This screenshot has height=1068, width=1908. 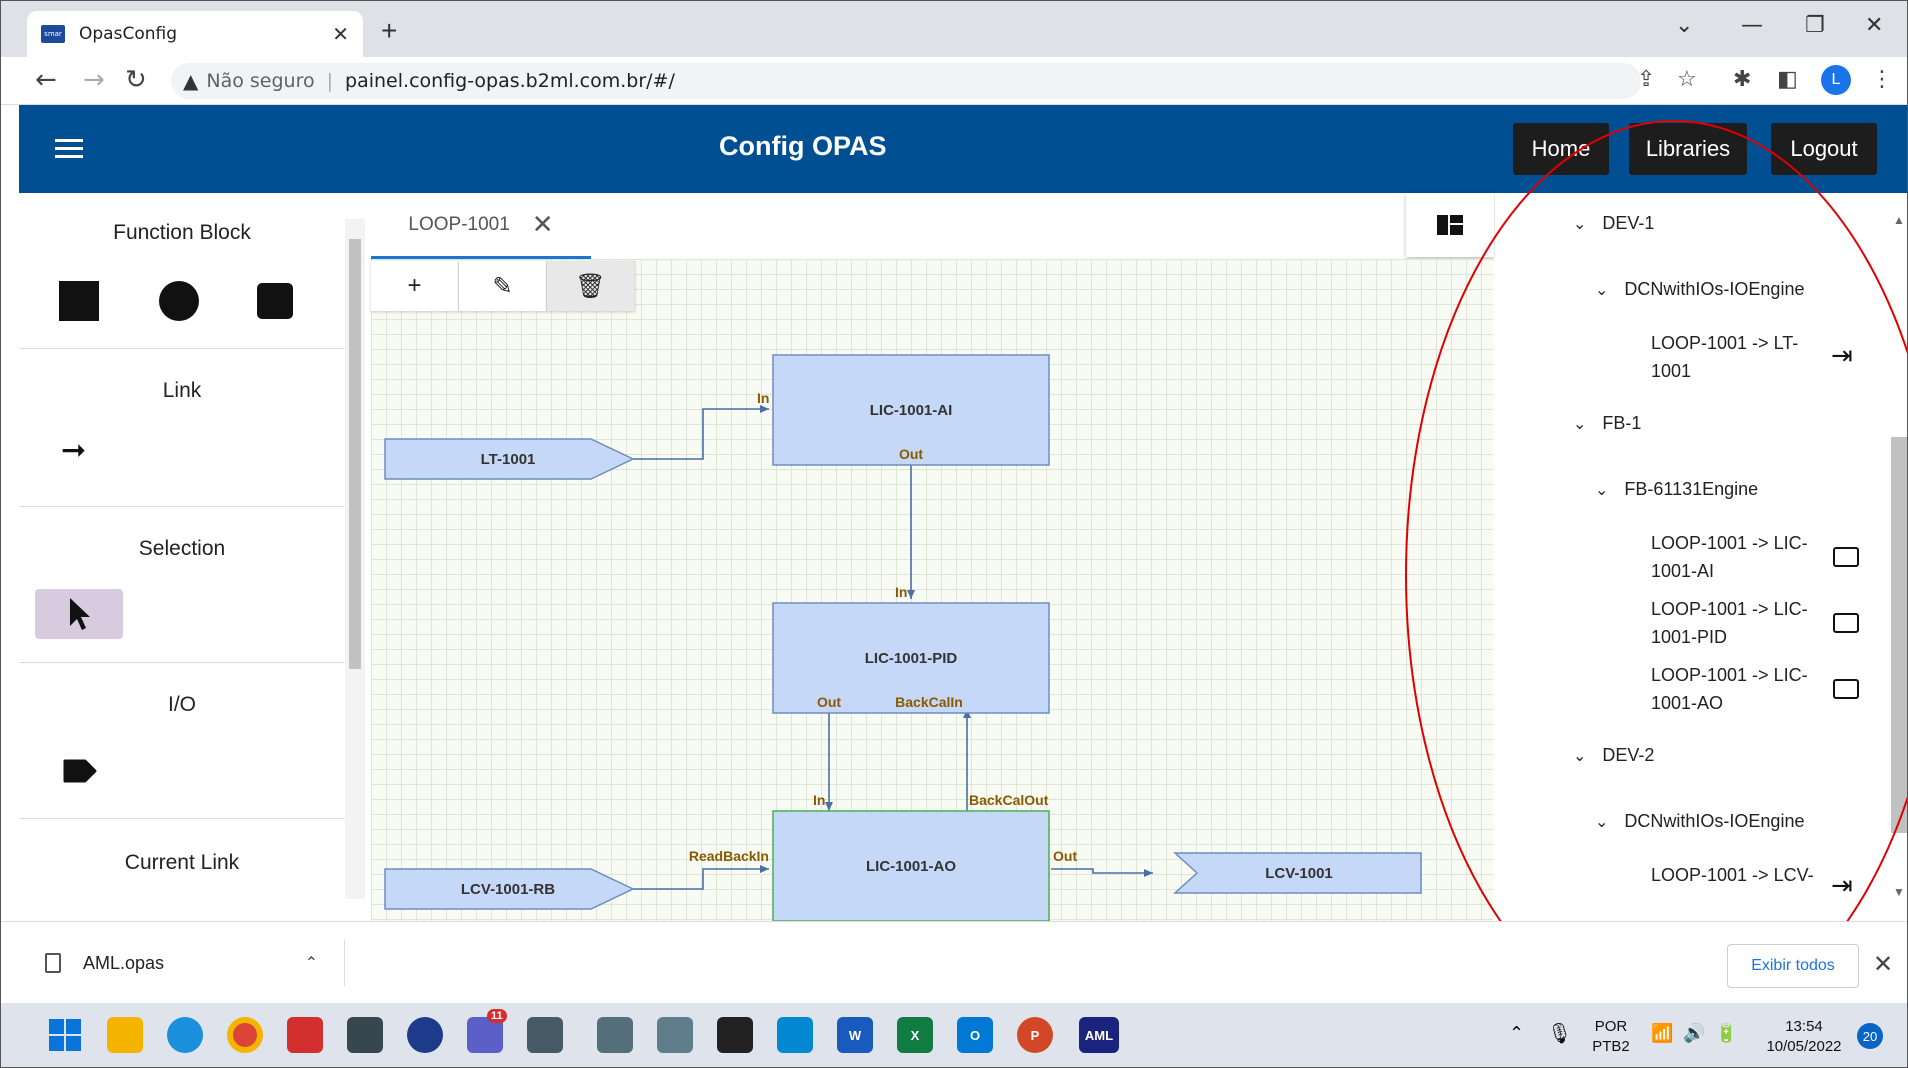 What do you see at coordinates (365, 1035) in the screenshot?
I see `app-icon-snip` at bounding box center [365, 1035].